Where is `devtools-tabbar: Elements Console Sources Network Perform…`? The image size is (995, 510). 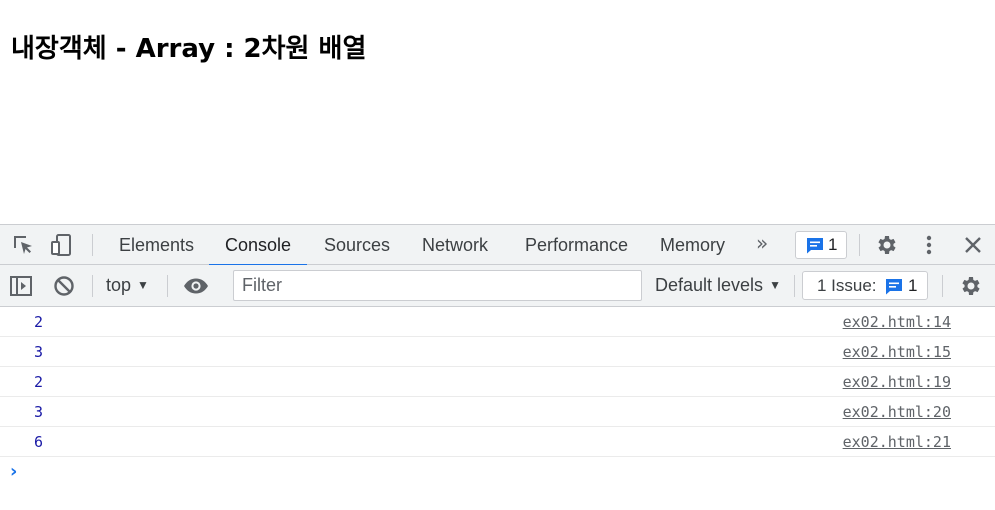
devtools-tabbar: Elements Console Sources Network Perform… is located at coordinates (497, 245).